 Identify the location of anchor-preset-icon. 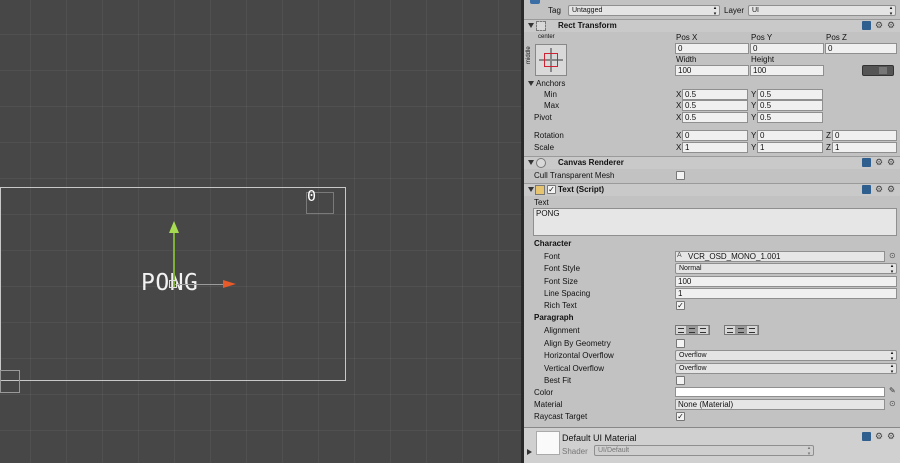
(551, 60).